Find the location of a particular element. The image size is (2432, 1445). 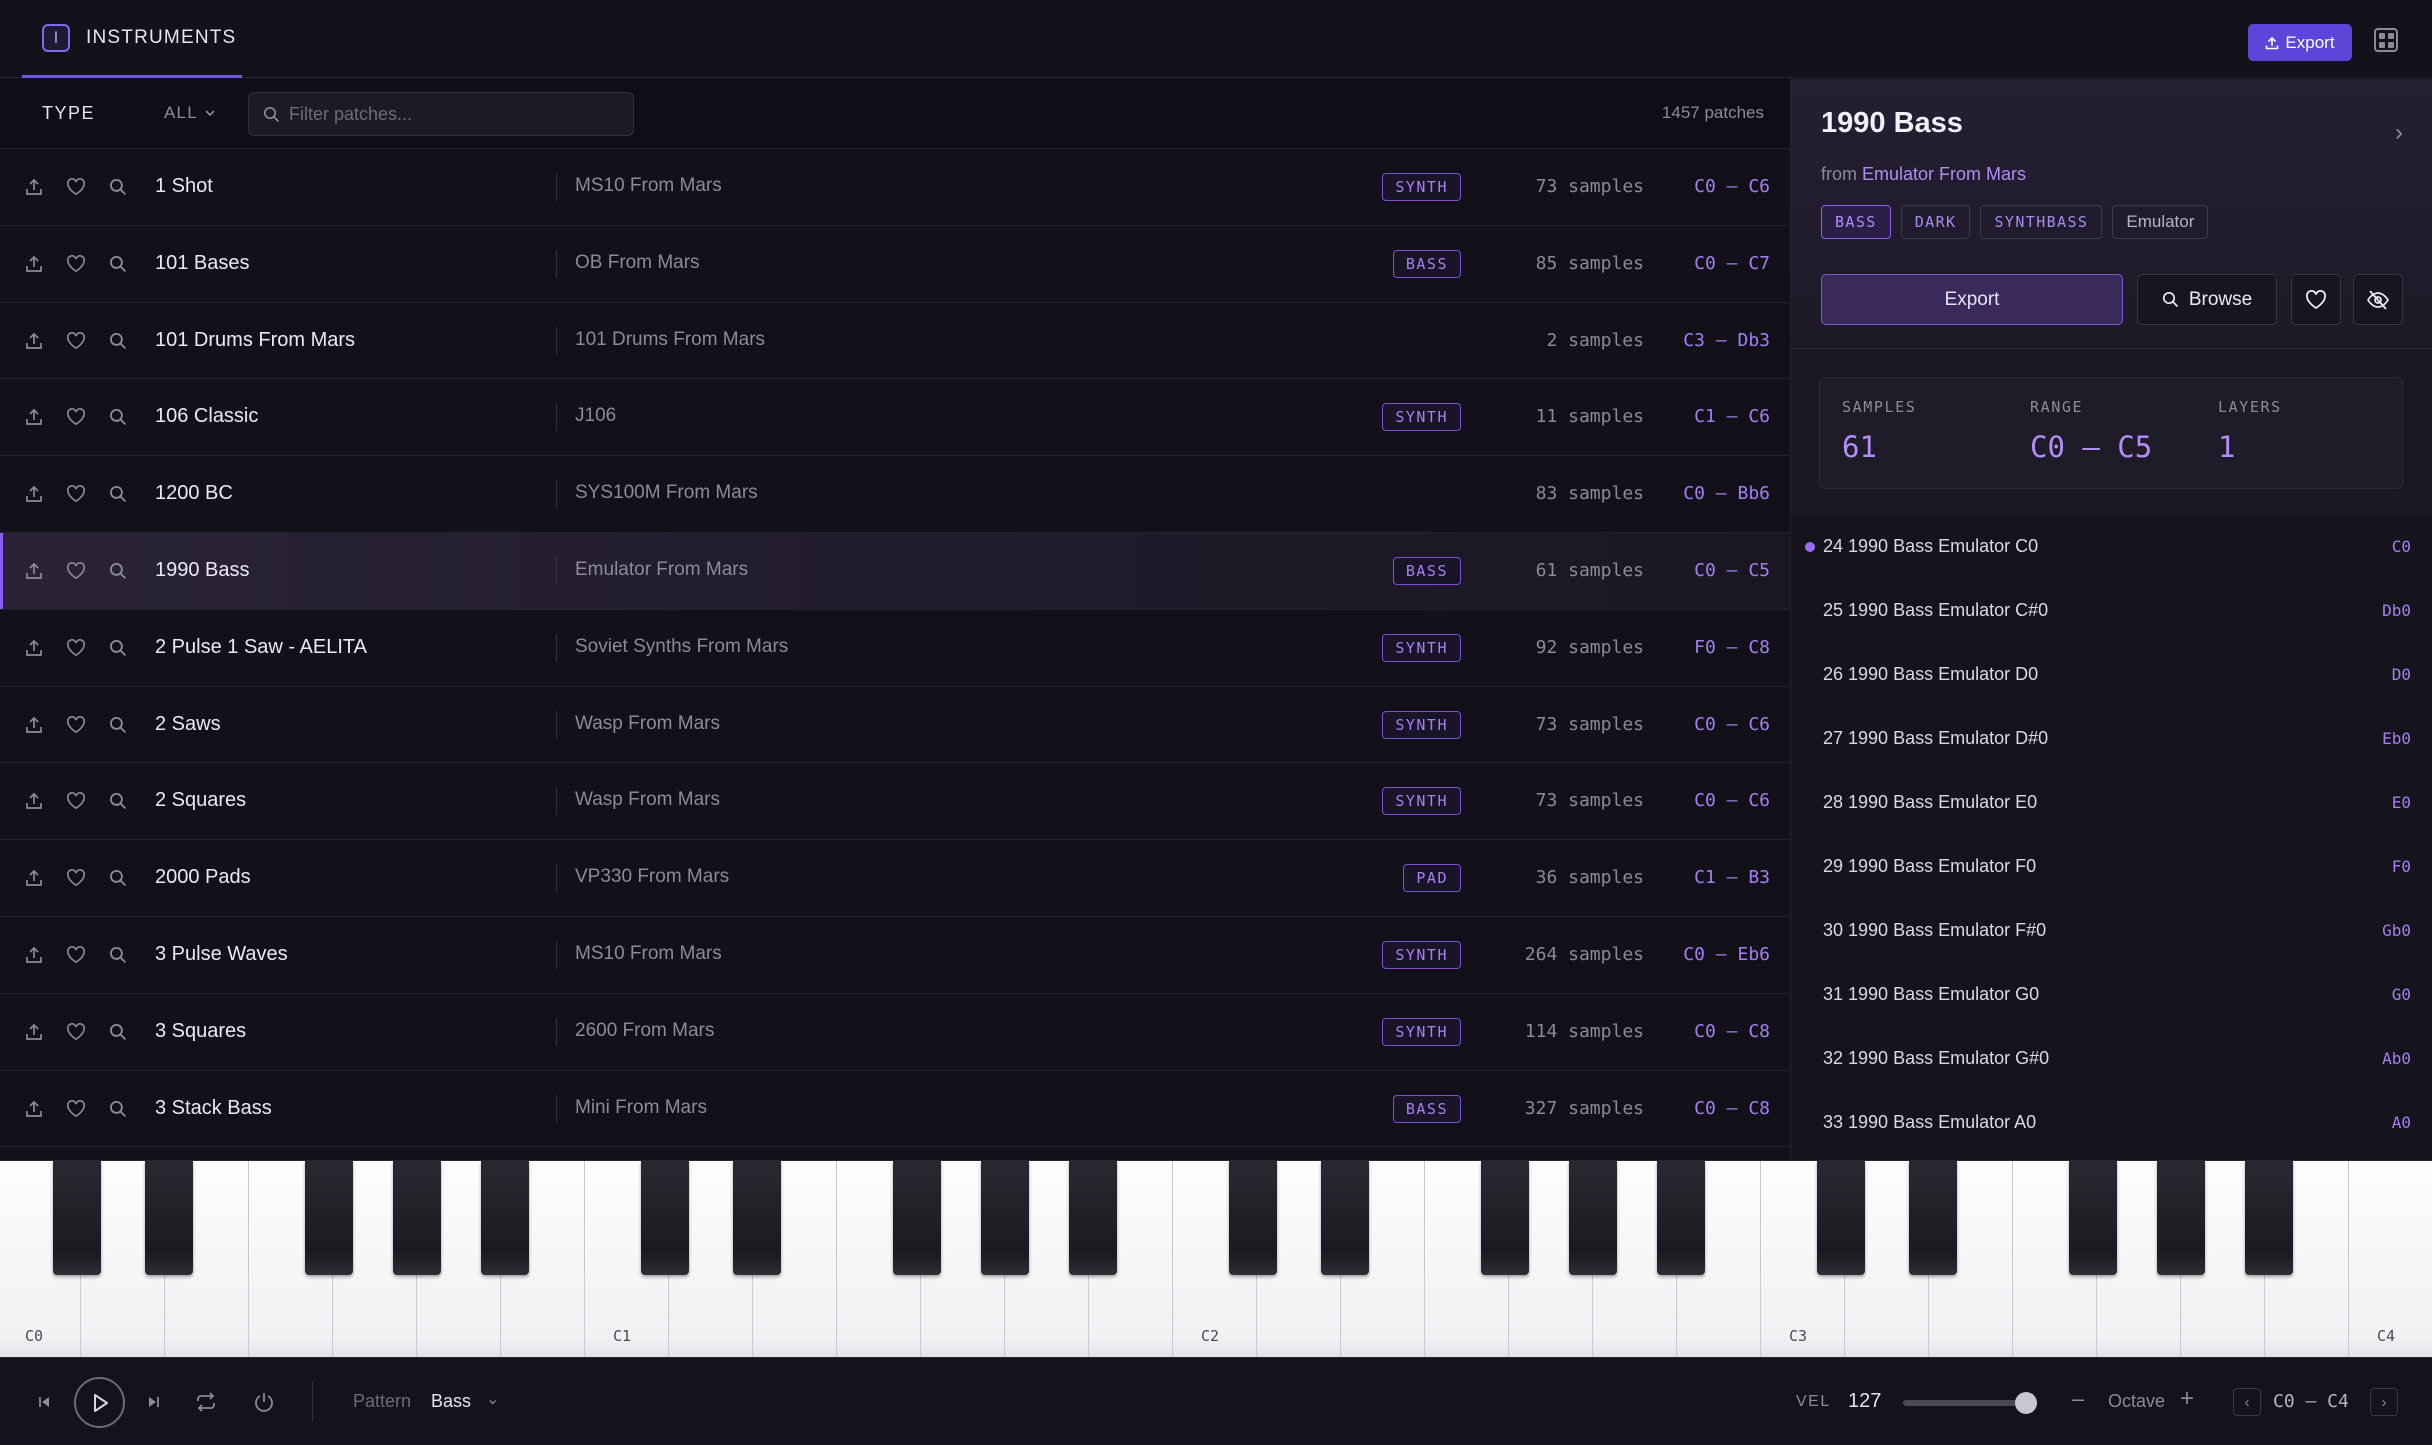

range-prev-button: ‹ is located at coordinates (2247, 1402).